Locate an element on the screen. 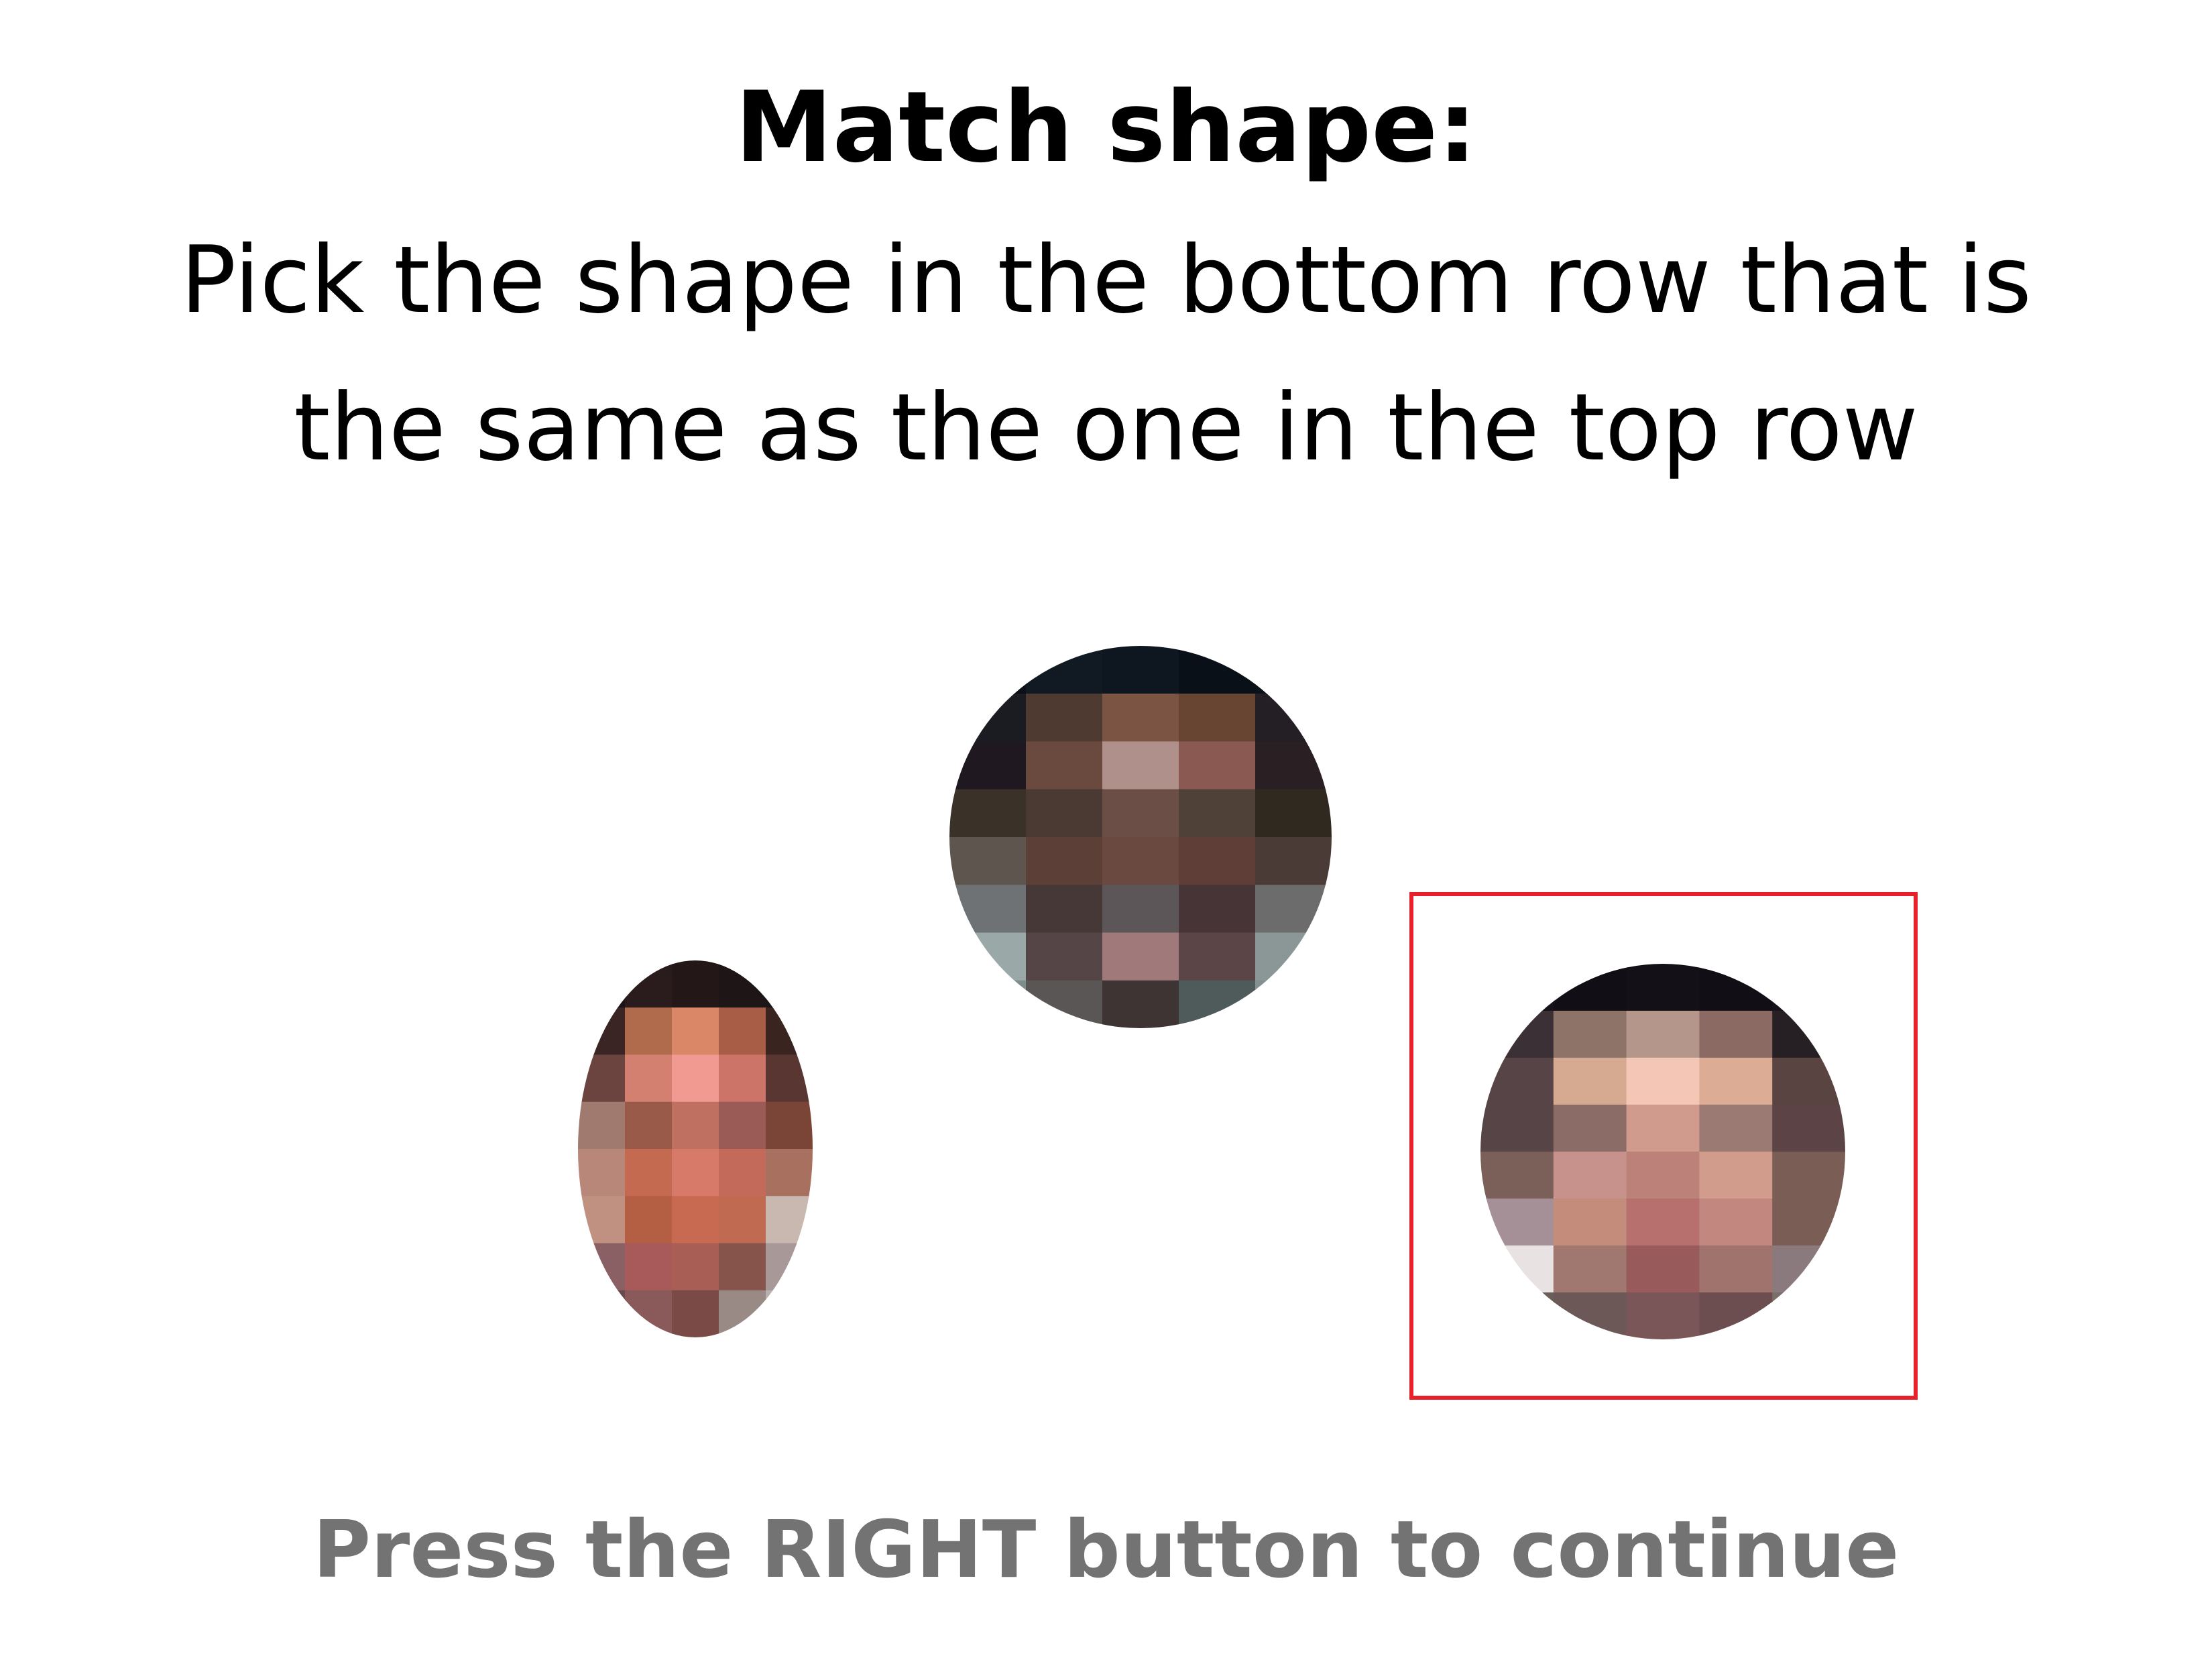 This screenshot has height=1664, width=2212. option-face-ellipse is located at coordinates (695, 1148).